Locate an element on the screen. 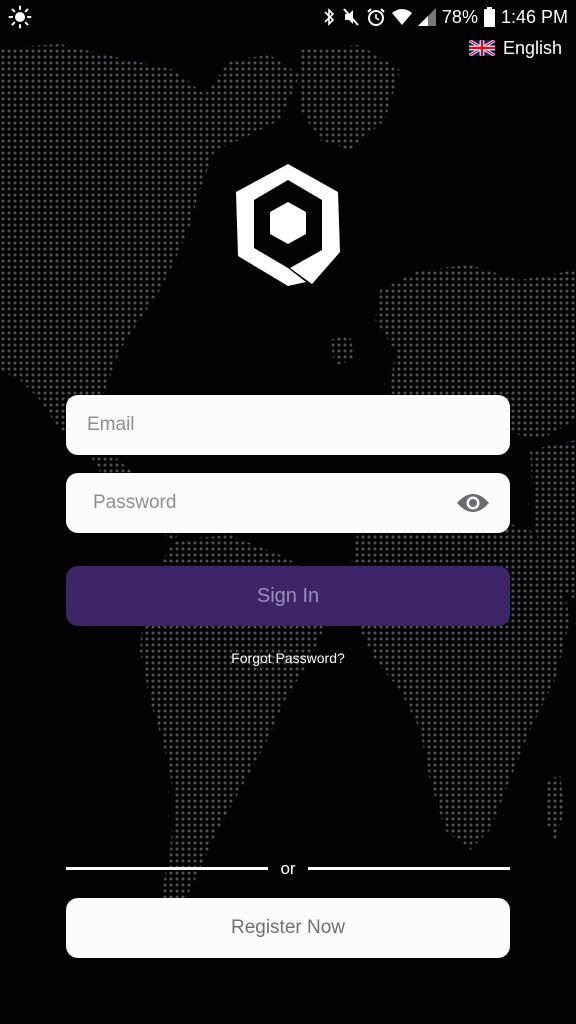 Image resolution: width=576 pixels, height=1024 pixels. password-field-container is located at coordinates (288, 503).